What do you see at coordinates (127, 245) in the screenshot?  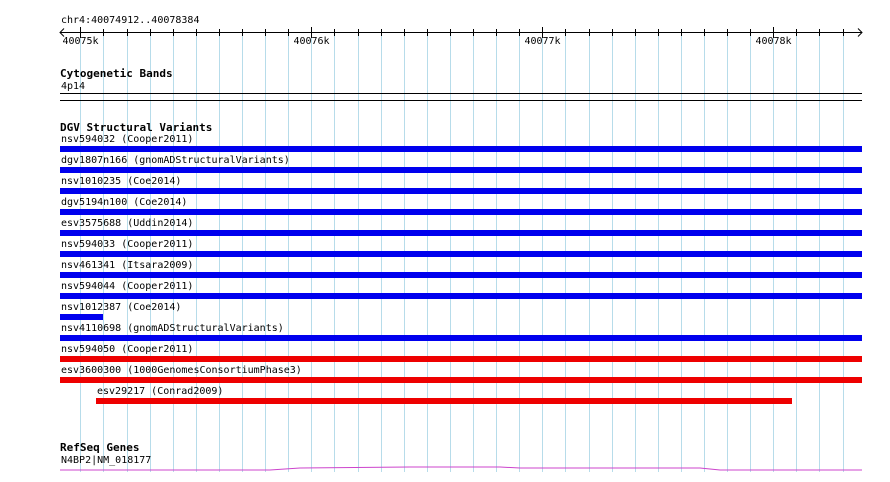 I see `dgv-variant-label: nsv594033 (Cooper2011)` at bounding box center [127, 245].